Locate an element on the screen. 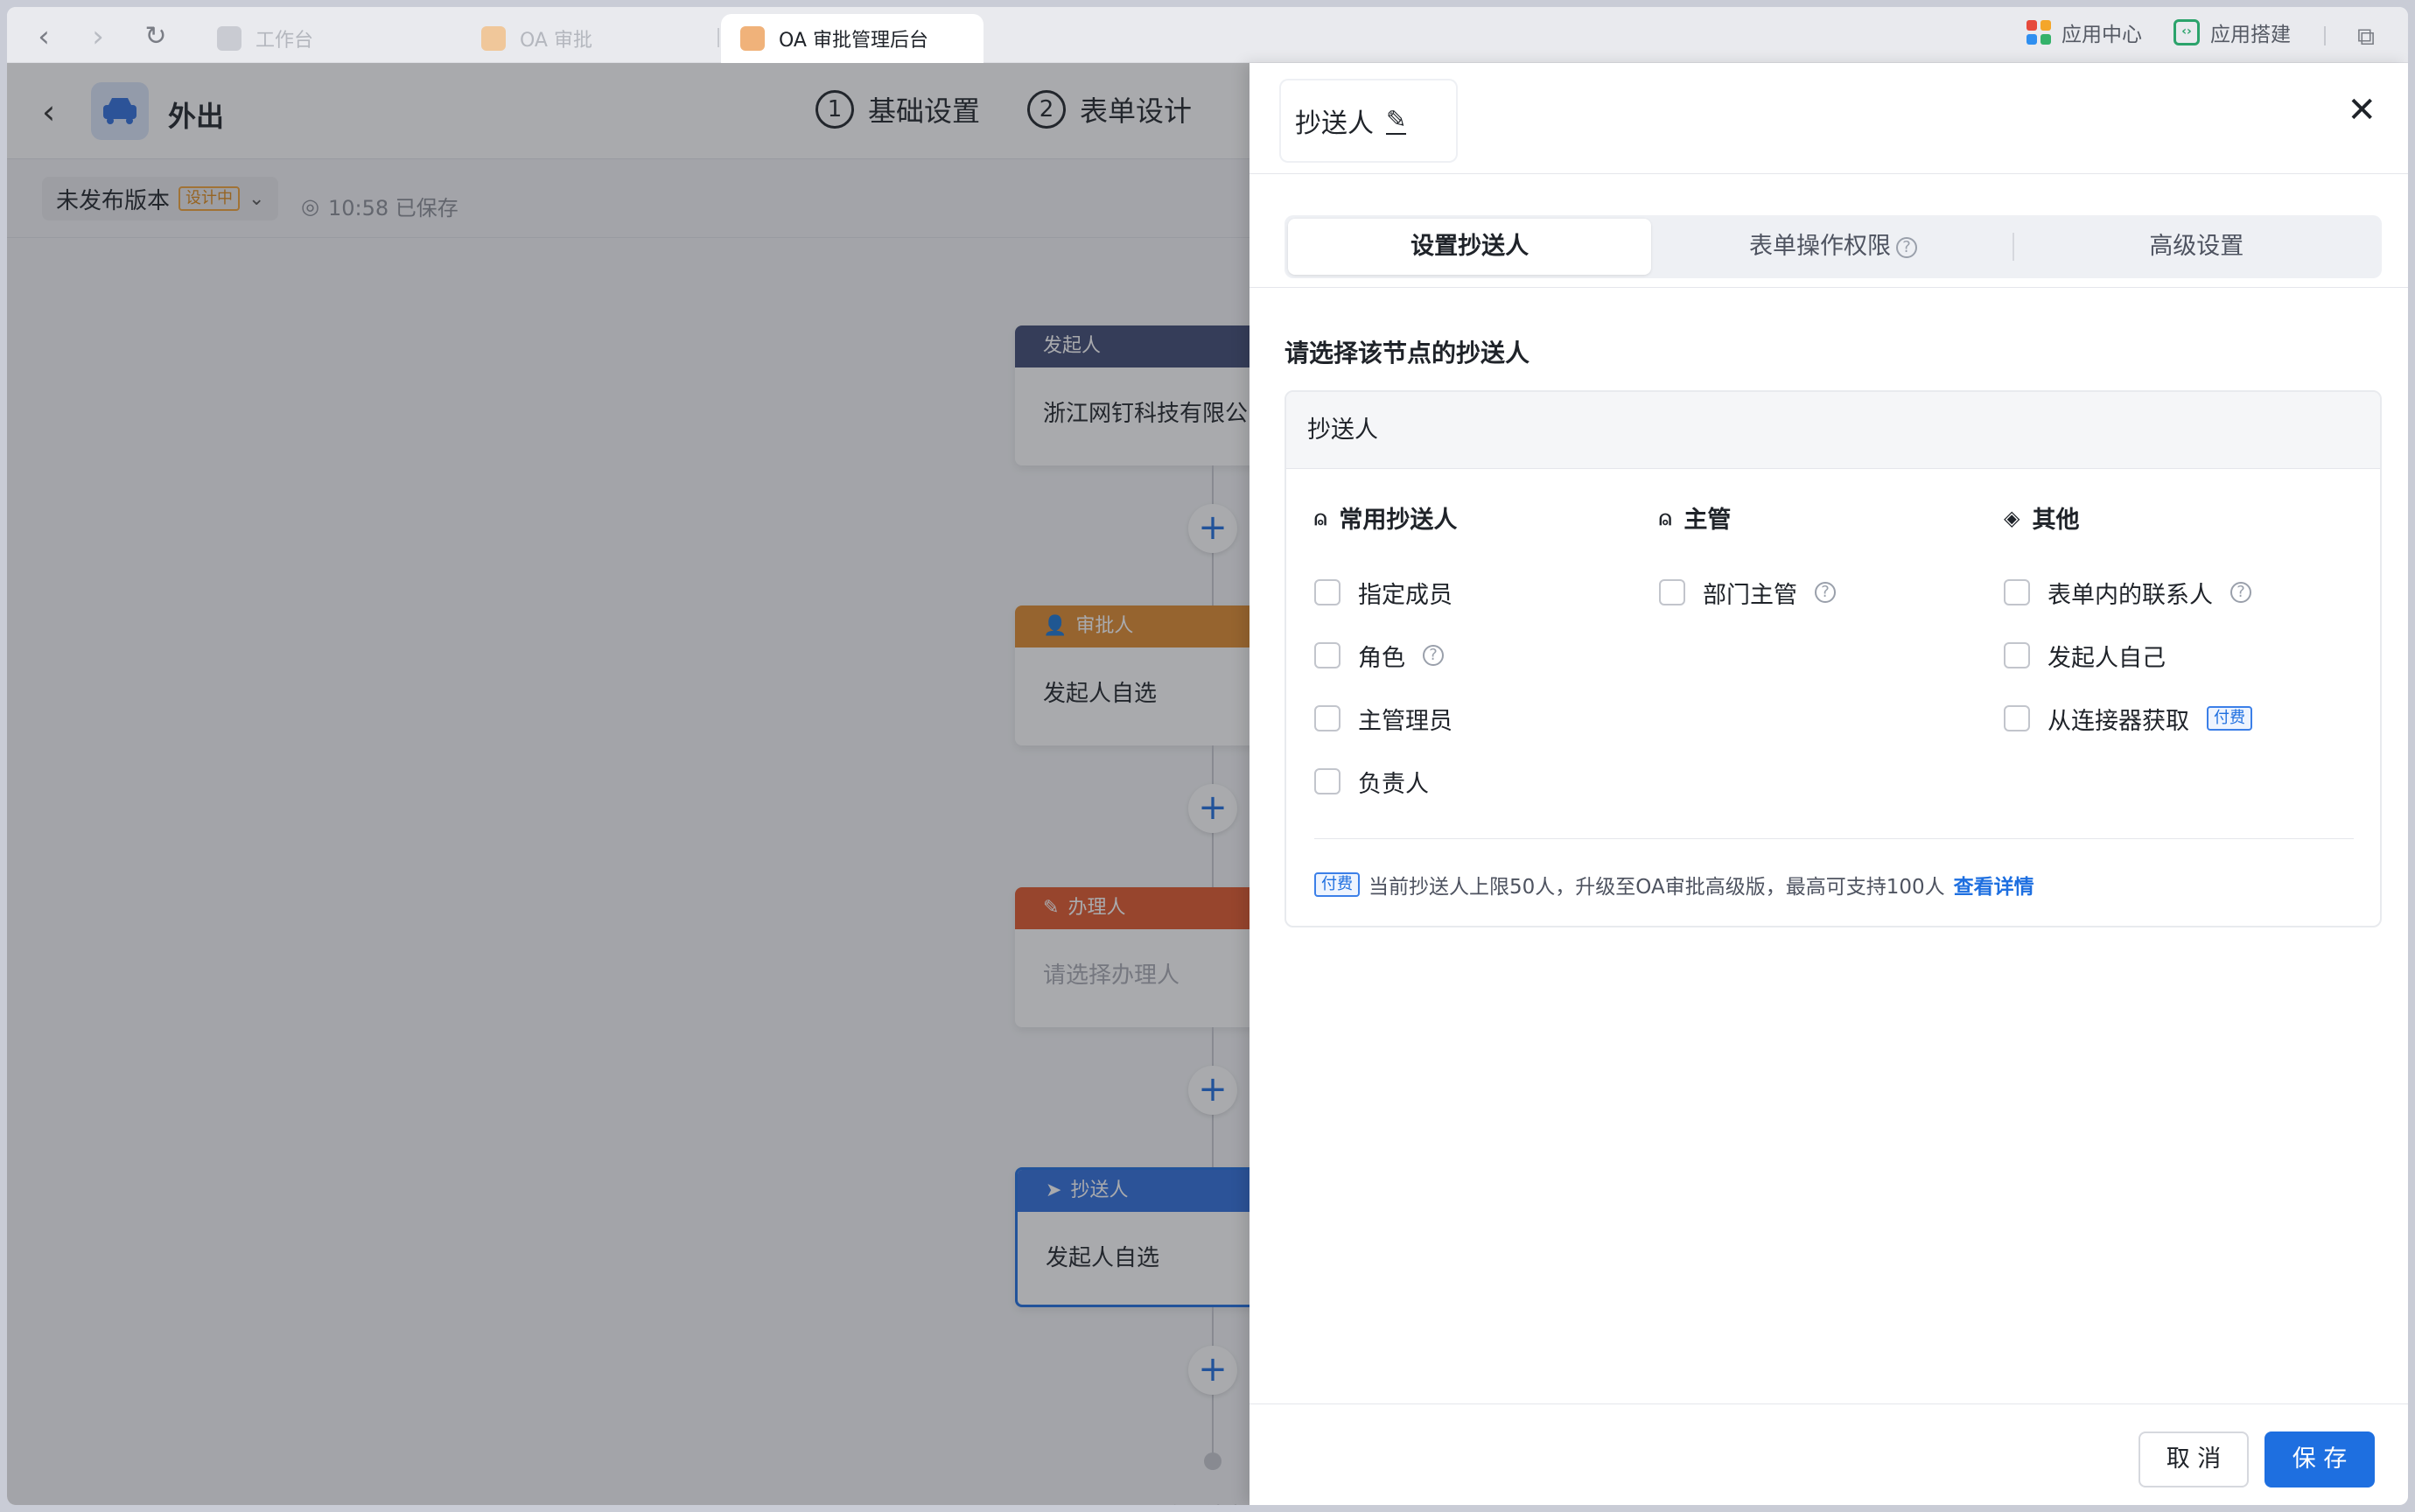  browser-tab-oa-admin: OA 审批管理后台 is located at coordinates (852, 38).